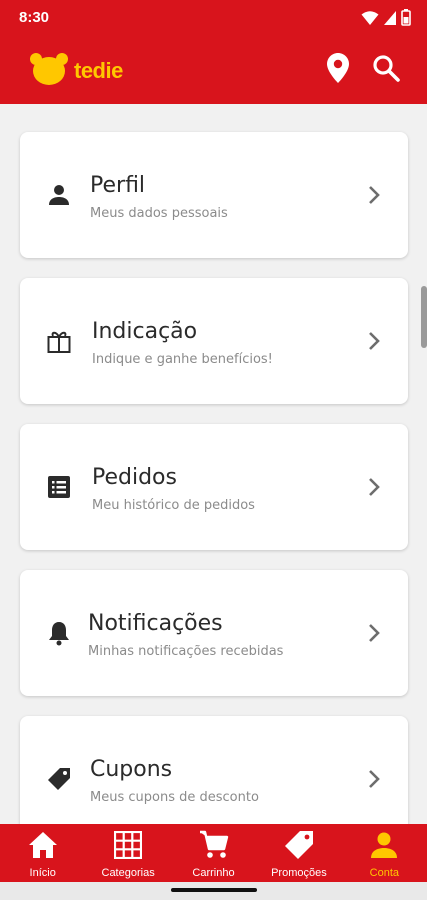 The width and height of the screenshot is (427, 900). What do you see at coordinates (299, 873) in the screenshot?
I see `nav-label: Promoções` at bounding box center [299, 873].